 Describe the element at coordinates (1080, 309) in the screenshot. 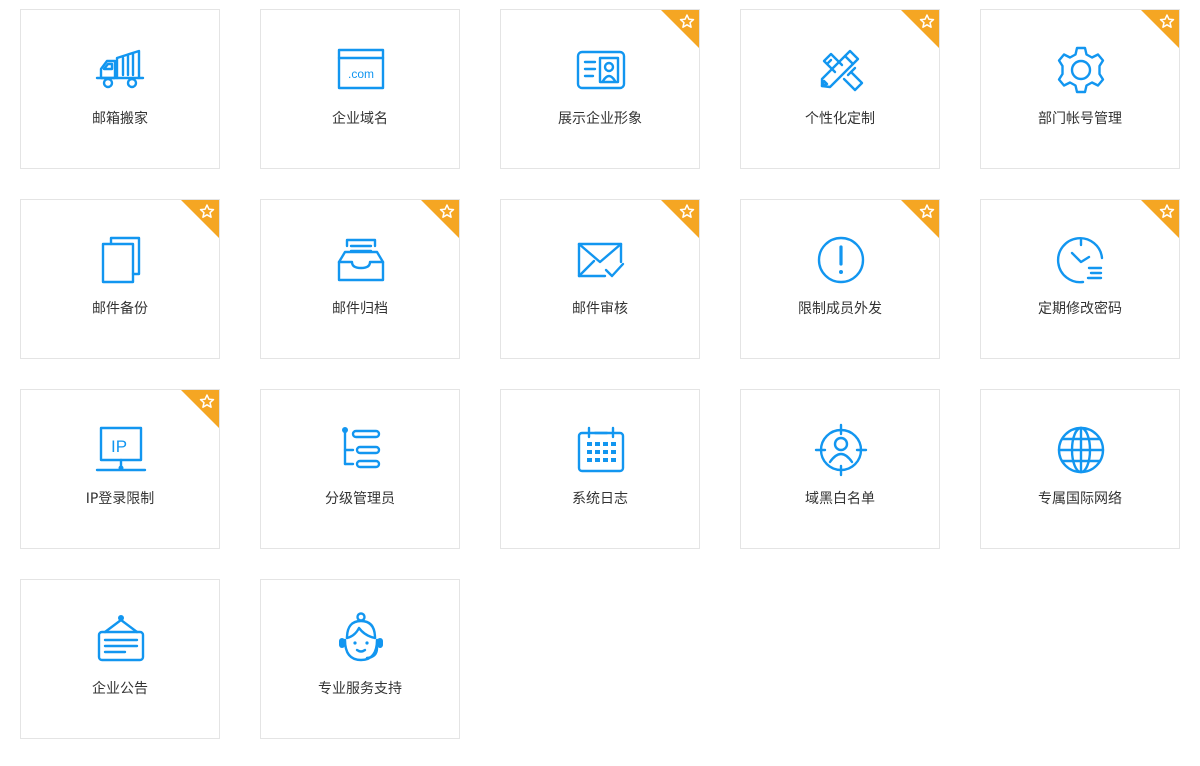

I see `feature-label: 定期修改密码` at that location.